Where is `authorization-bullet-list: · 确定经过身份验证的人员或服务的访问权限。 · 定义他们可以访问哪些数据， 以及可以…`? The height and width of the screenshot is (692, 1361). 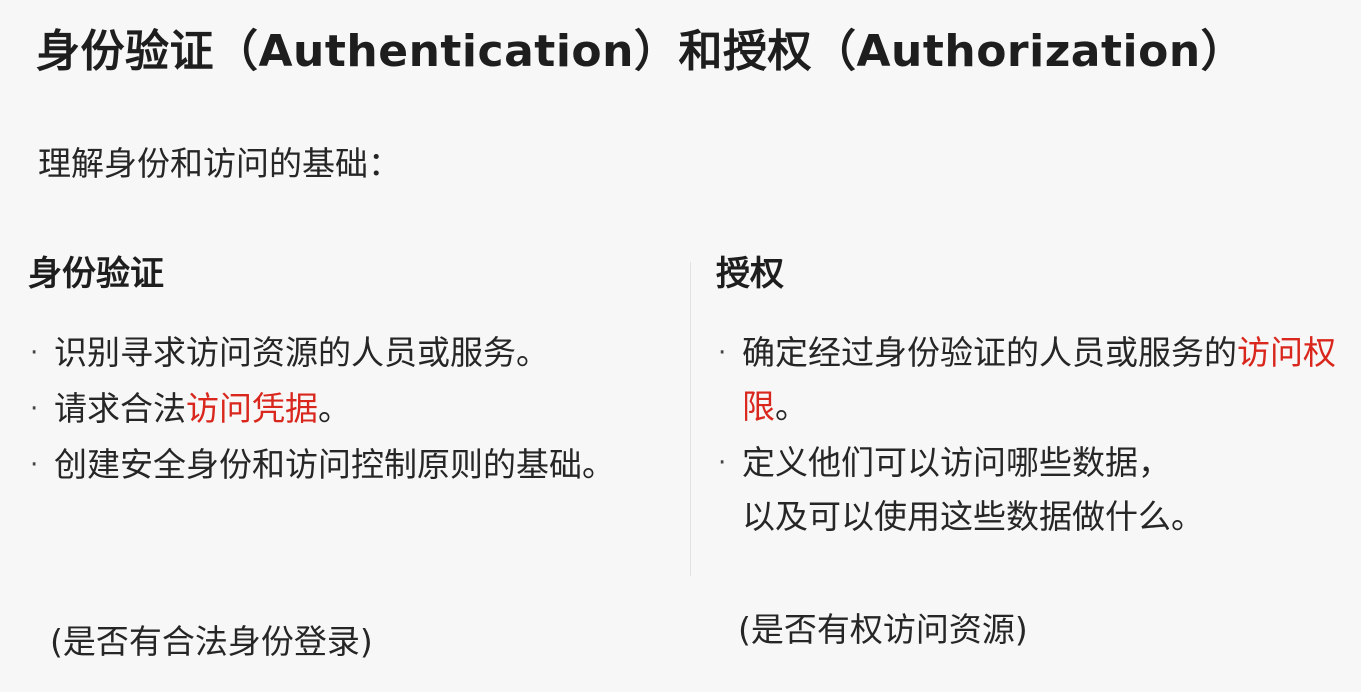
authorization-bullet-list: · 确定经过身份验证的人员或服务的访问权限。 · 定义他们可以访问哪些数据， 以及可以… is located at coordinates (1031, 435).